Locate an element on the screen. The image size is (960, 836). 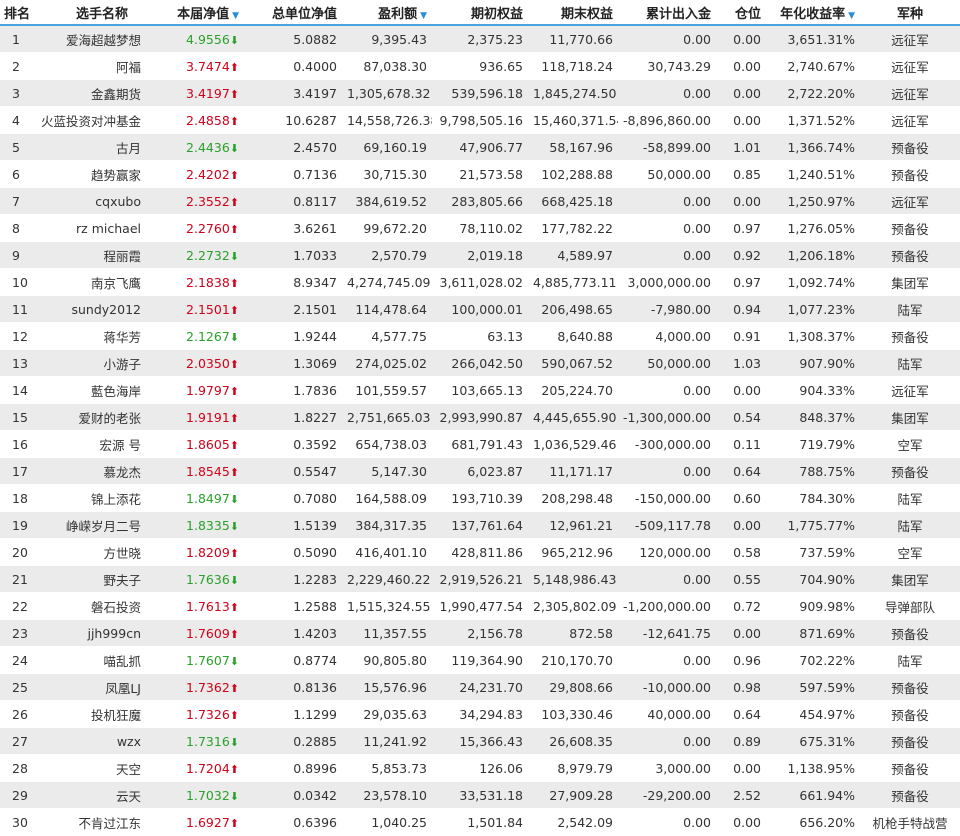
player-name-link: 峥嵘岁月二号 is located at coordinates (103, 526).